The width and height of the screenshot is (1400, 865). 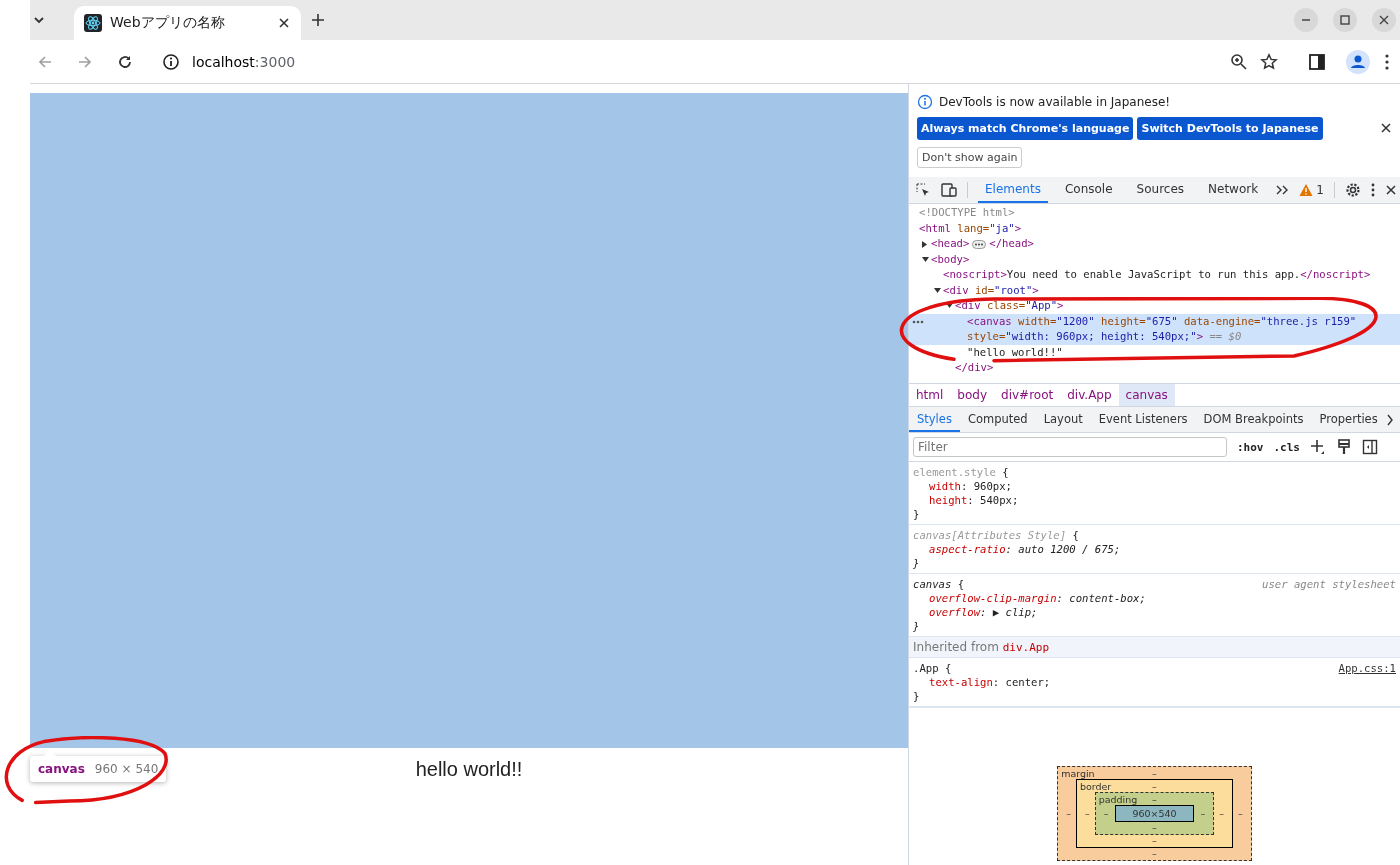 What do you see at coordinates (1269, 61) in the screenshot?
I see `star-icon` at bounding box center [1269, 61].